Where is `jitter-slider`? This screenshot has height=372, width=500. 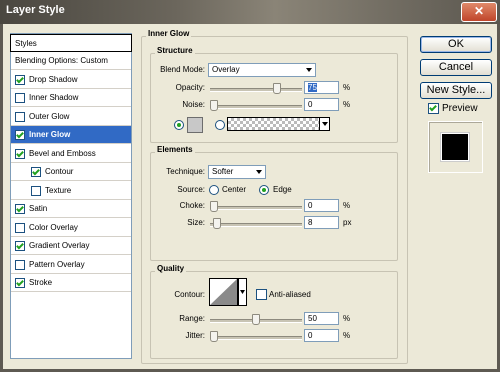
jitter-slider is located at coordinates (256, 338).